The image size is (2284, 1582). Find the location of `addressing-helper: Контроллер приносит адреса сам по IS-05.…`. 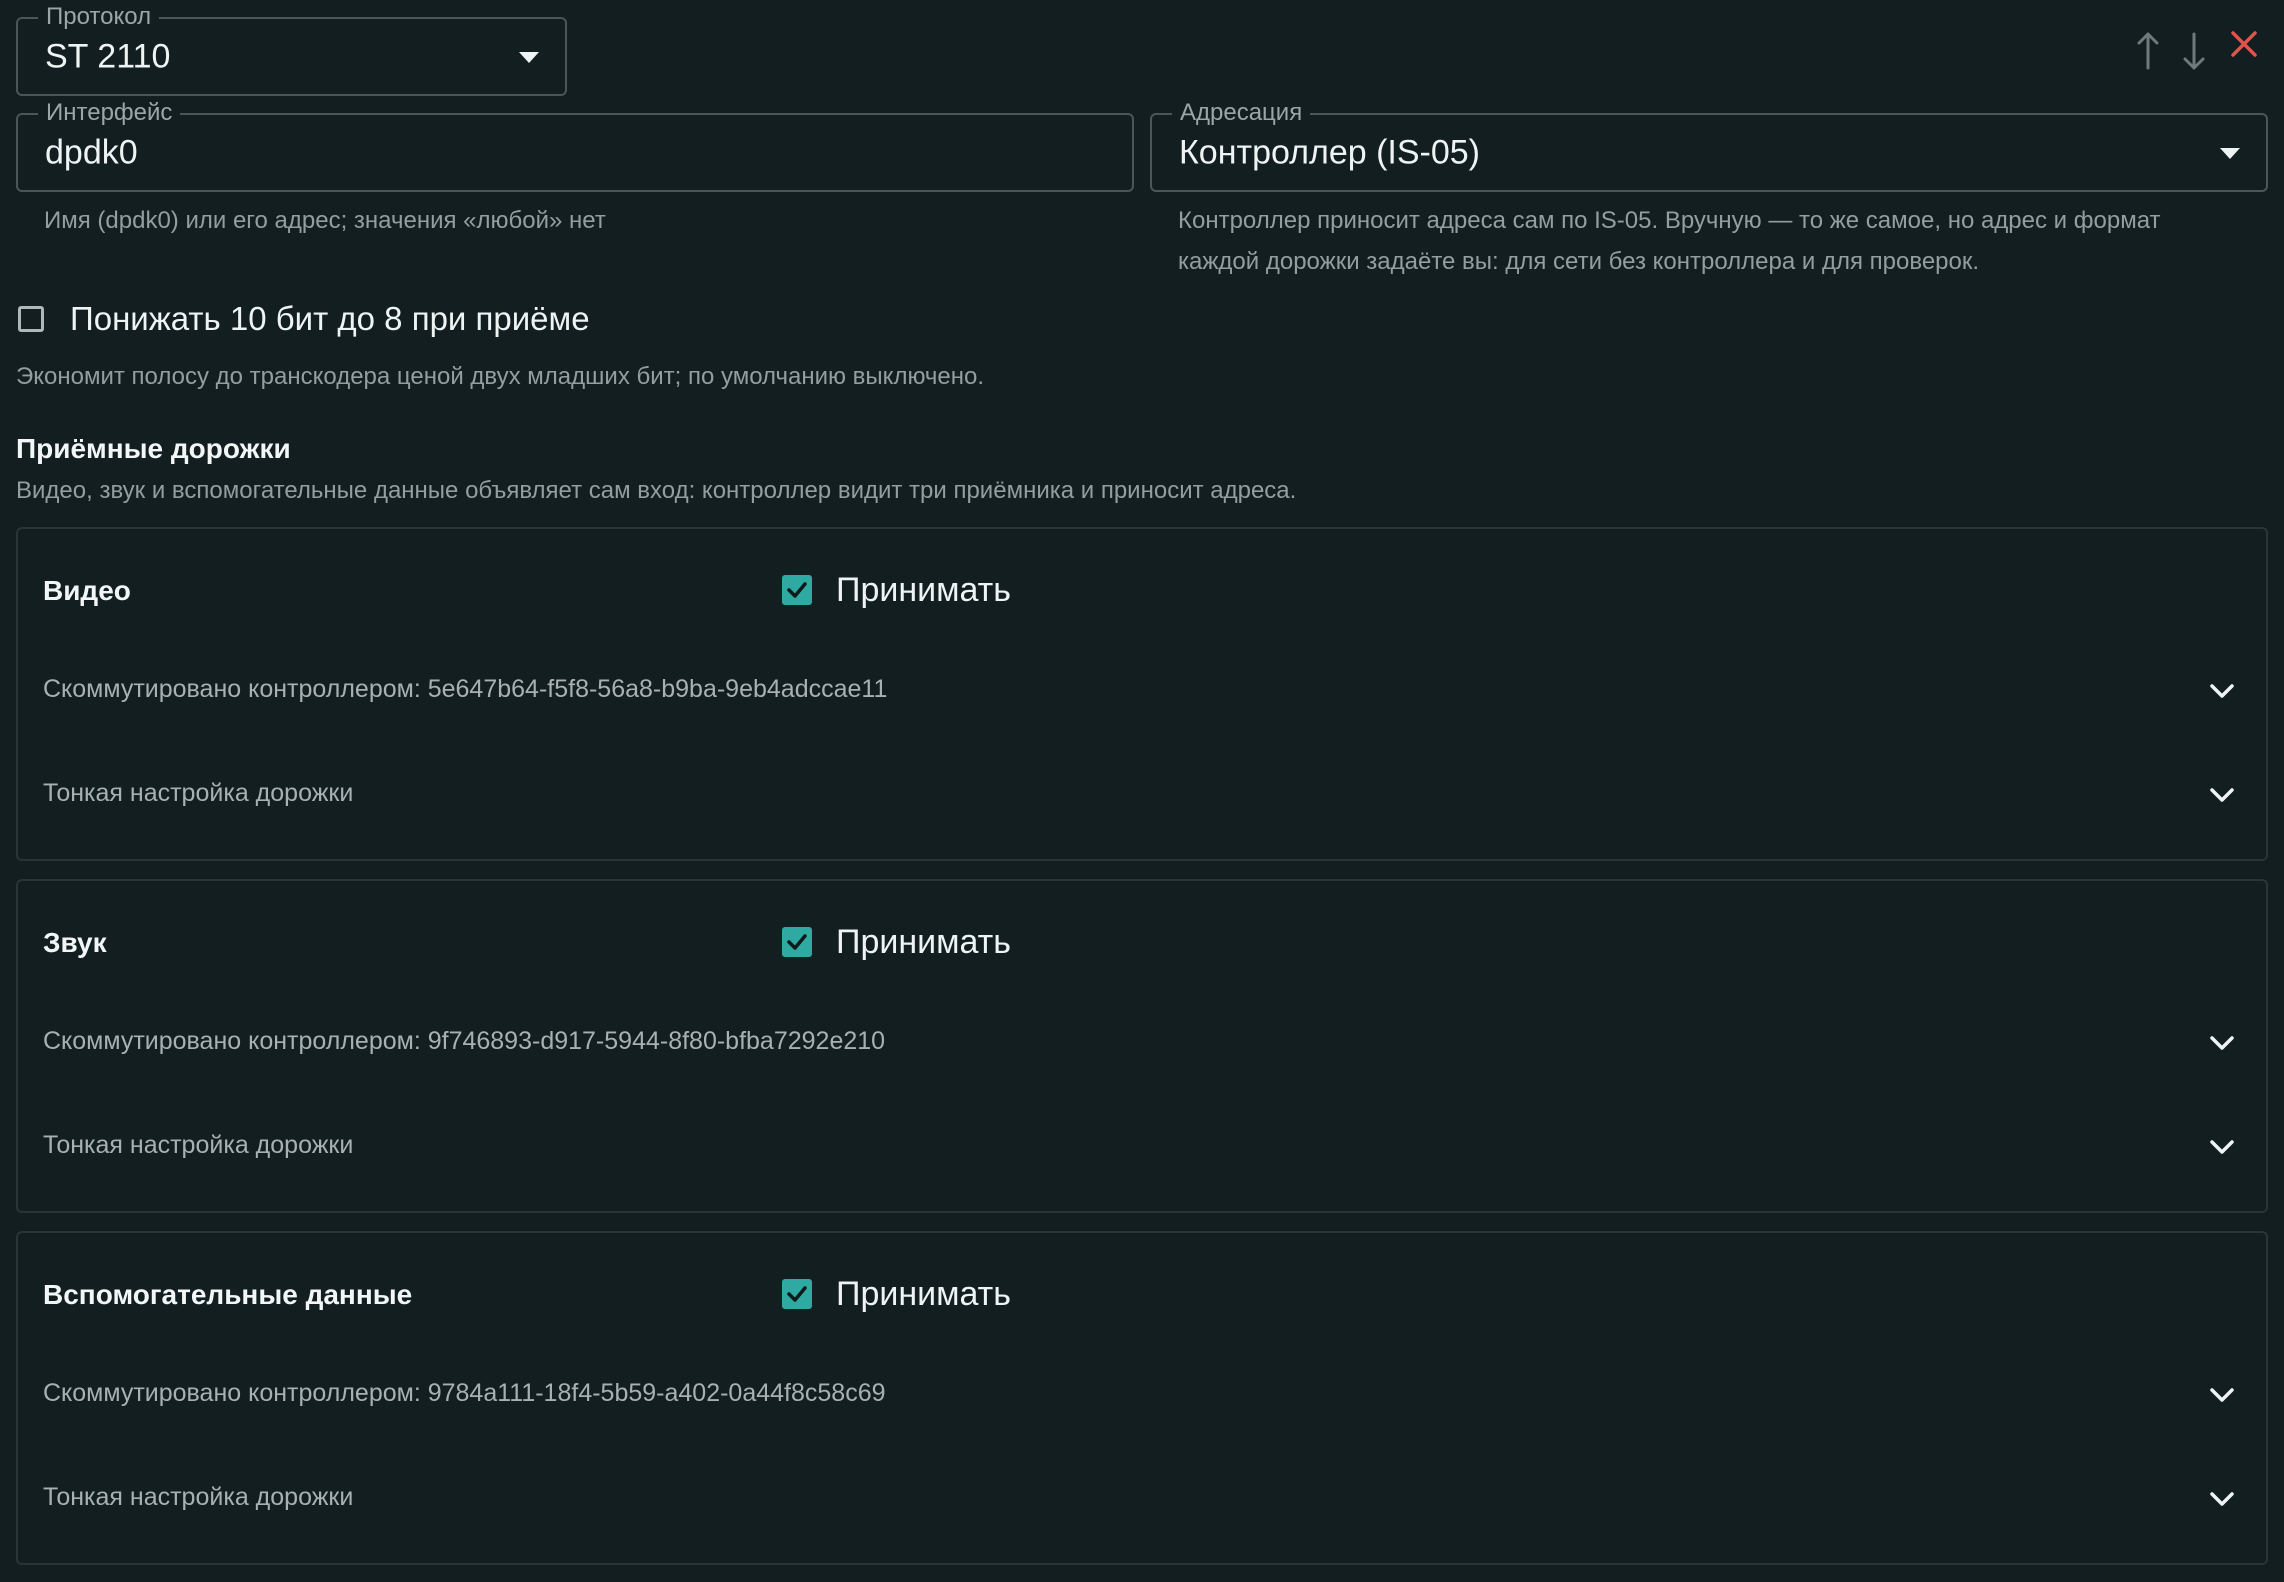

addressing-helper: Контроллер приносит адреса сам по IS-05.… is located at coordinates (1669, 241).